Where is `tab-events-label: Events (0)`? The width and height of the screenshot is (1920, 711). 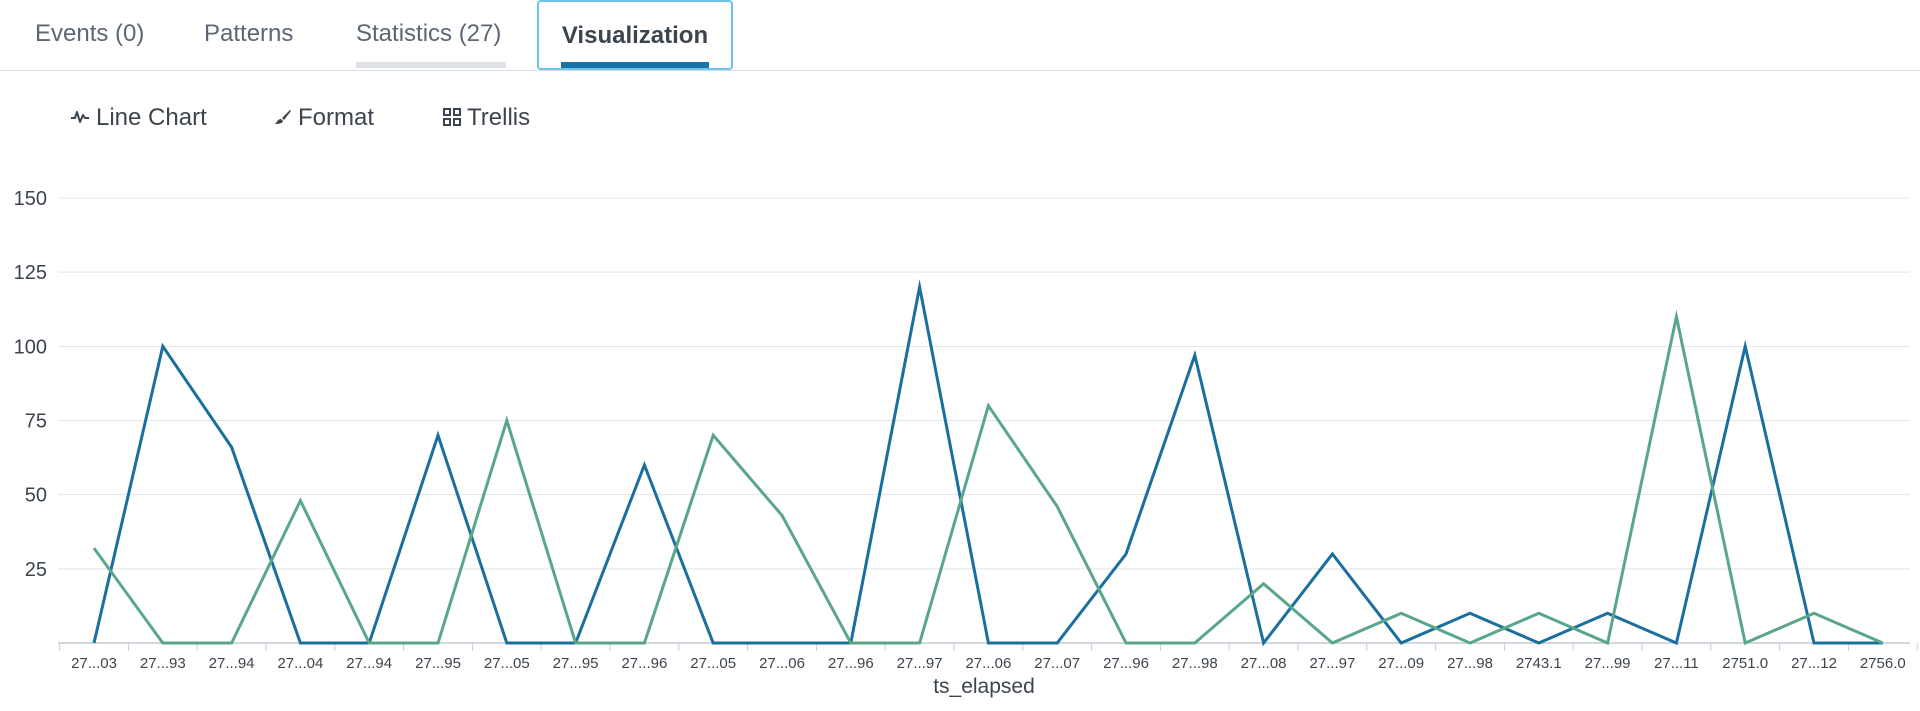 tab-events-label: Events (0) is located at coordinates (90, 33).